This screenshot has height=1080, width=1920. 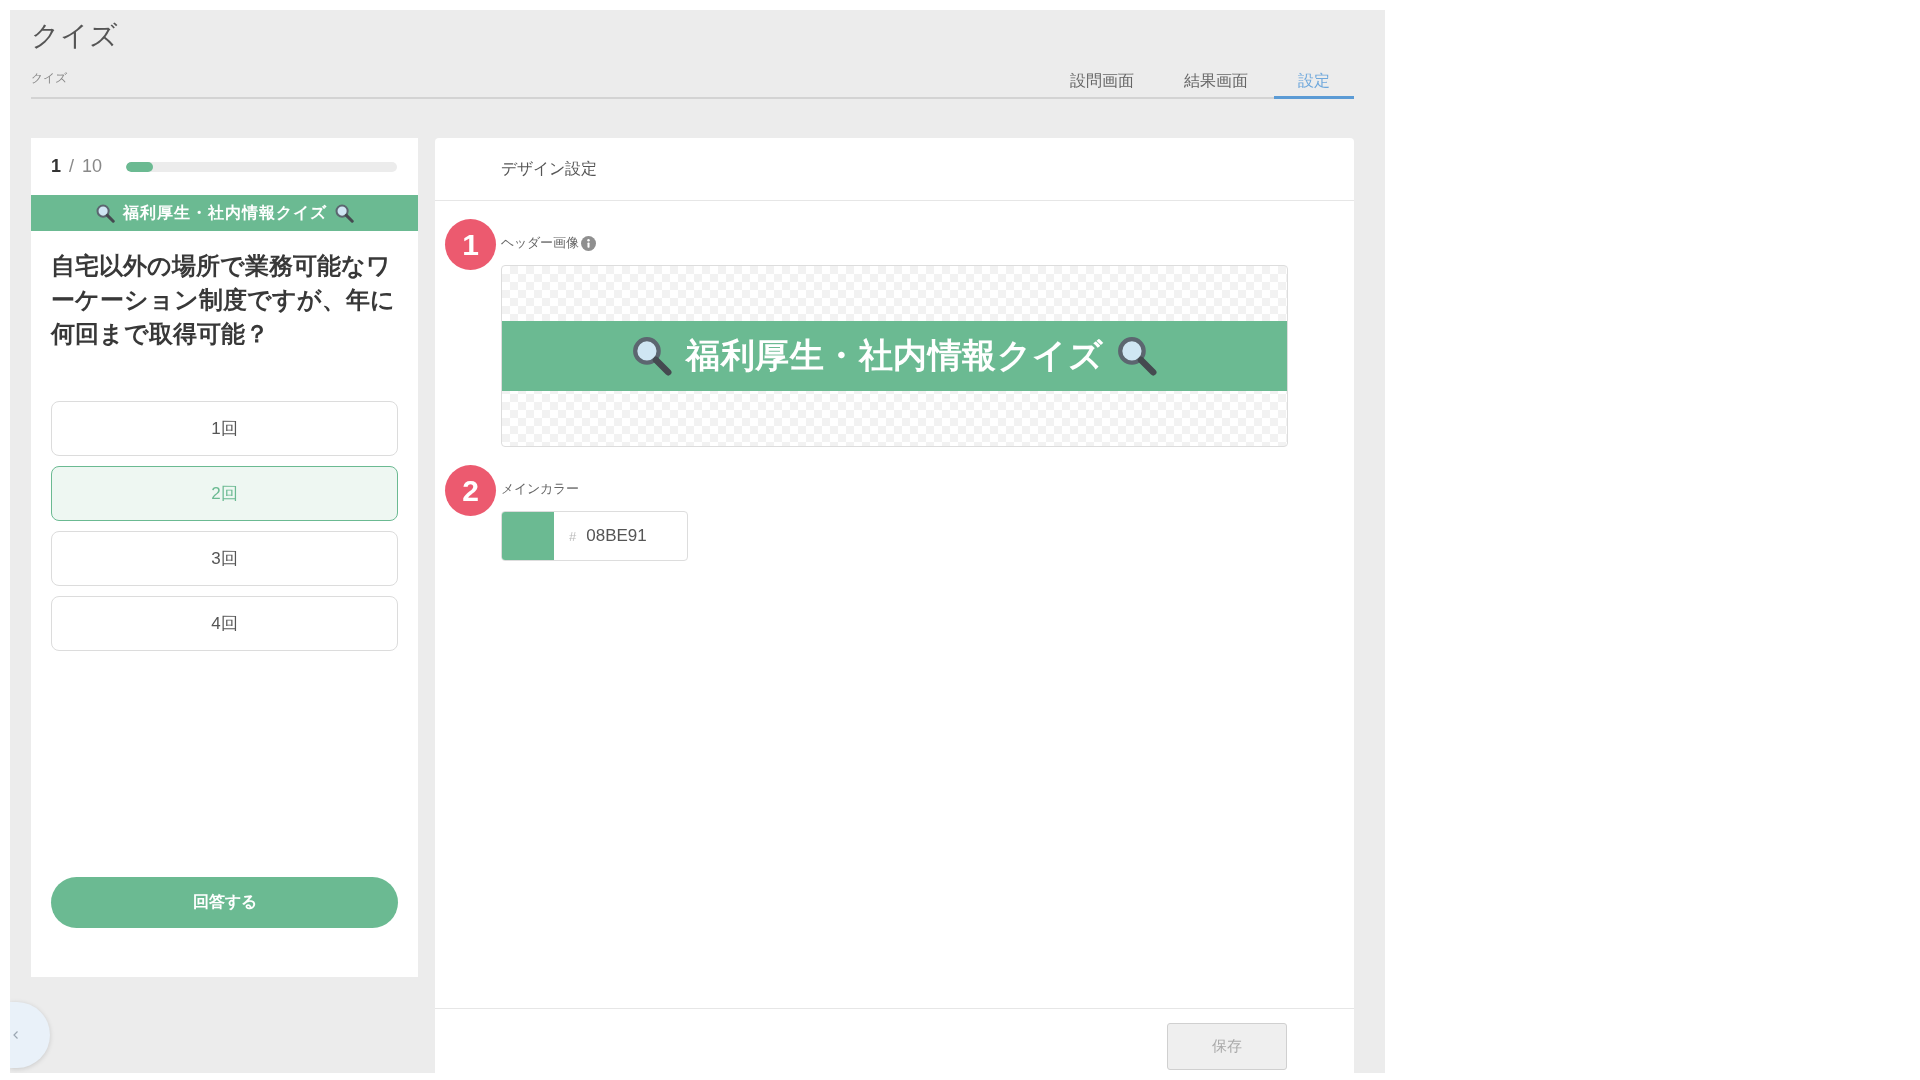 What do you see at coordinates (1102, 85) in the screenshot?
I see `tab: 設問画面` at bounding box center [1102, 85].